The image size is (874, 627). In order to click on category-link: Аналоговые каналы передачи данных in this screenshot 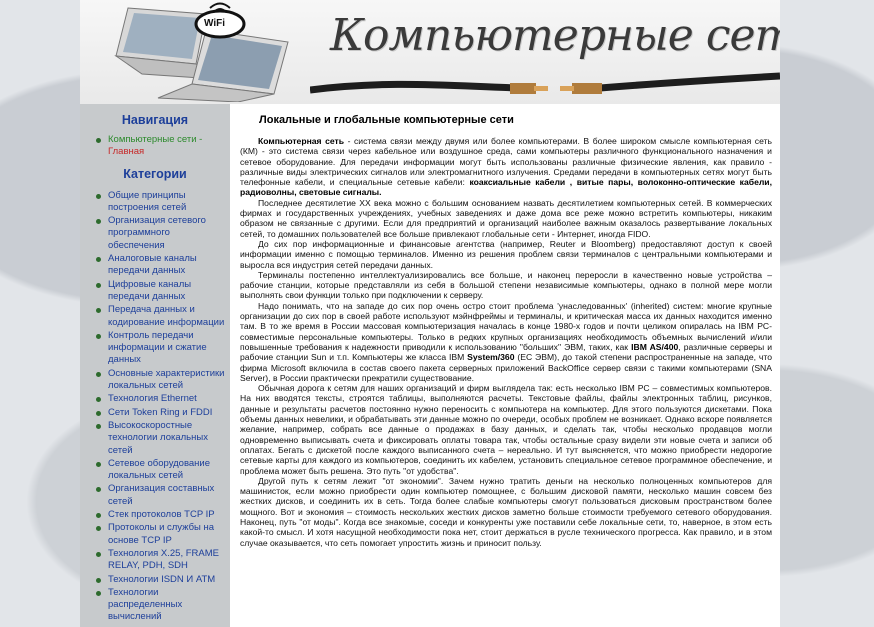, I will do `click(152, 264)`.